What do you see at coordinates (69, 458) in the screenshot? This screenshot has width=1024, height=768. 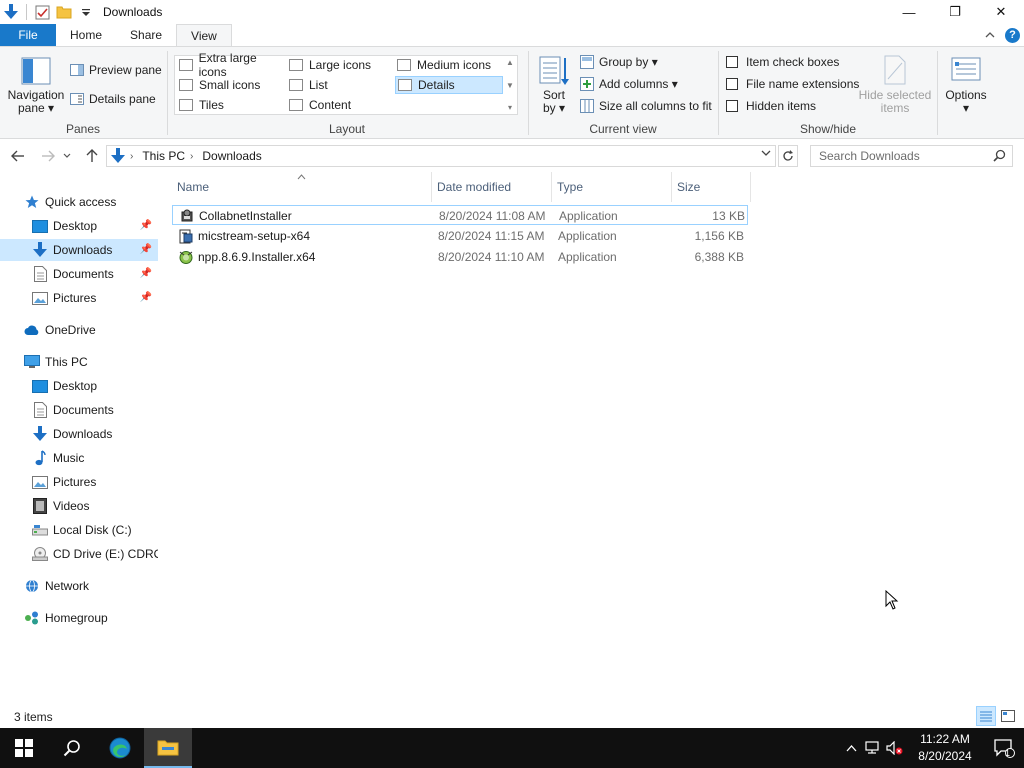 I see `nav-label: Music` at bounding box center [69, 458].